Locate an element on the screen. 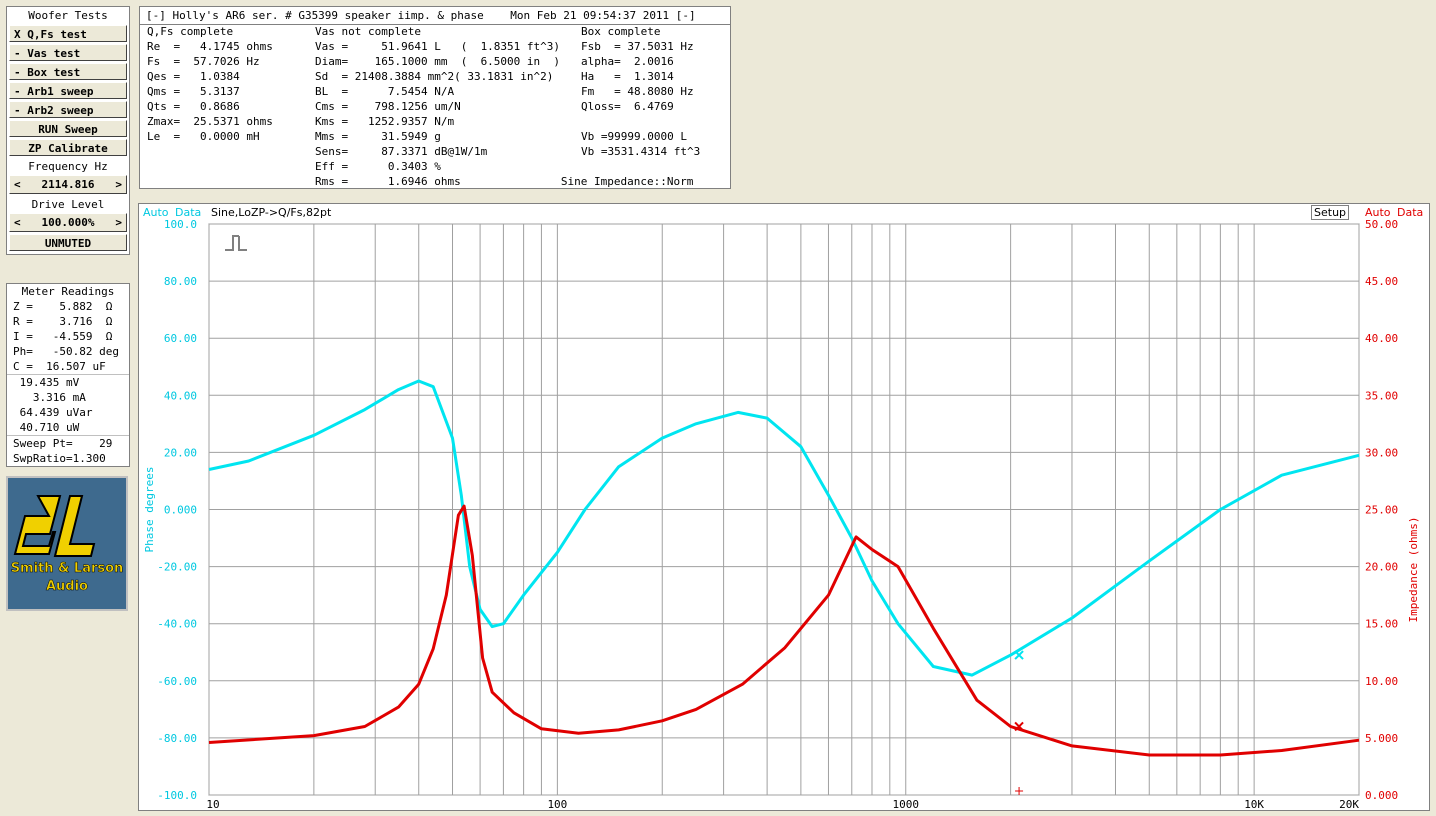 The height and width of the screenshot is (816, 1436). impedance-tick-label: 25.00 is located at coordinates (1381, 510).